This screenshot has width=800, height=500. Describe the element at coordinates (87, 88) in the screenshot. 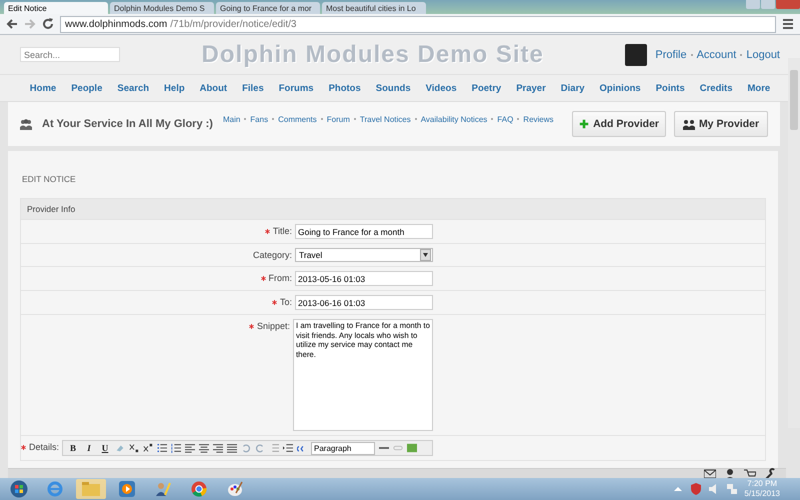

I see `nav-link: People` at that location.